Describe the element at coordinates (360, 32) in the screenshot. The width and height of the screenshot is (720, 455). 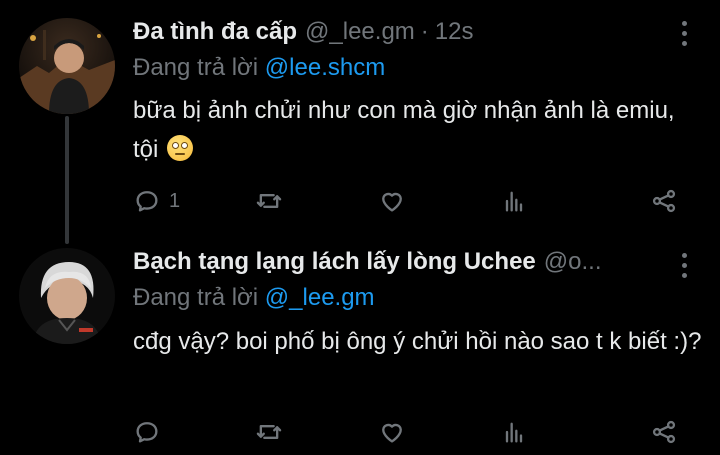
I see `user-handle: @_lee.gm` at that location.